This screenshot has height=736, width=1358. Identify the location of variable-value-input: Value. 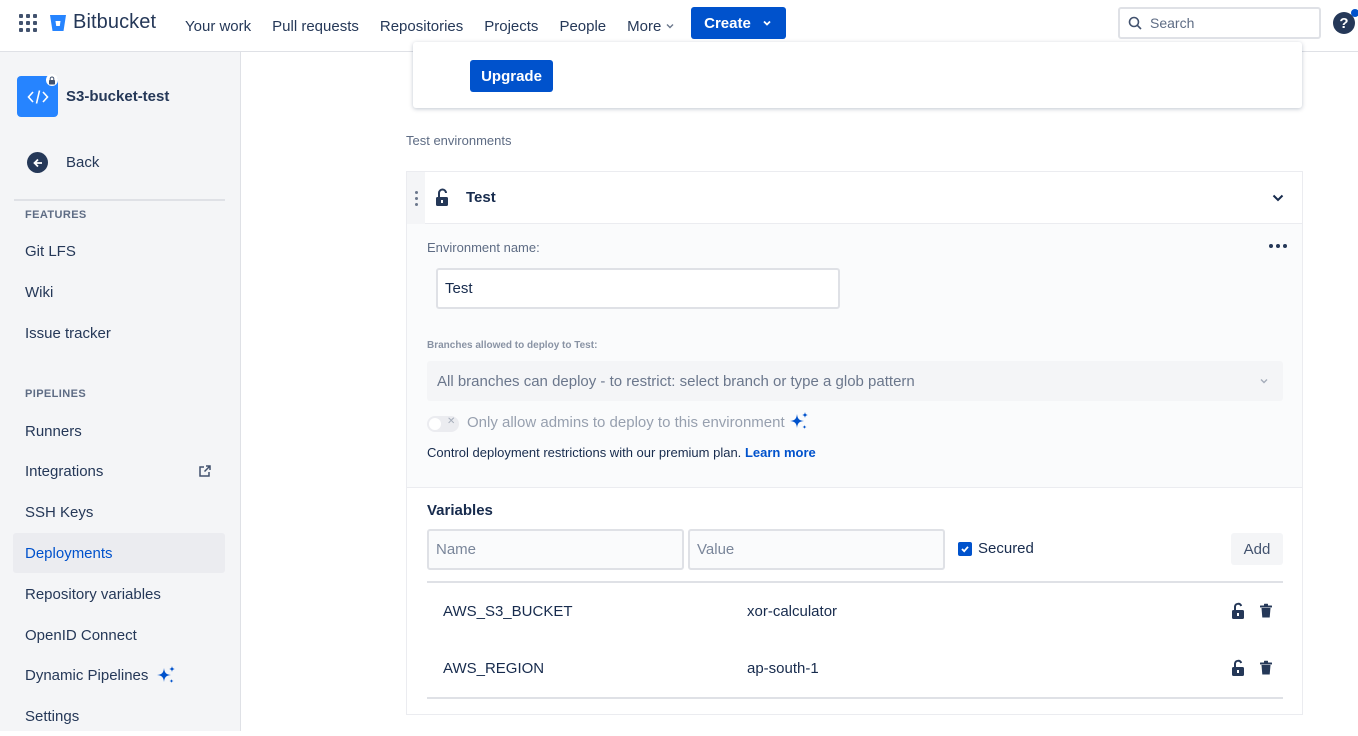
(816, 549).